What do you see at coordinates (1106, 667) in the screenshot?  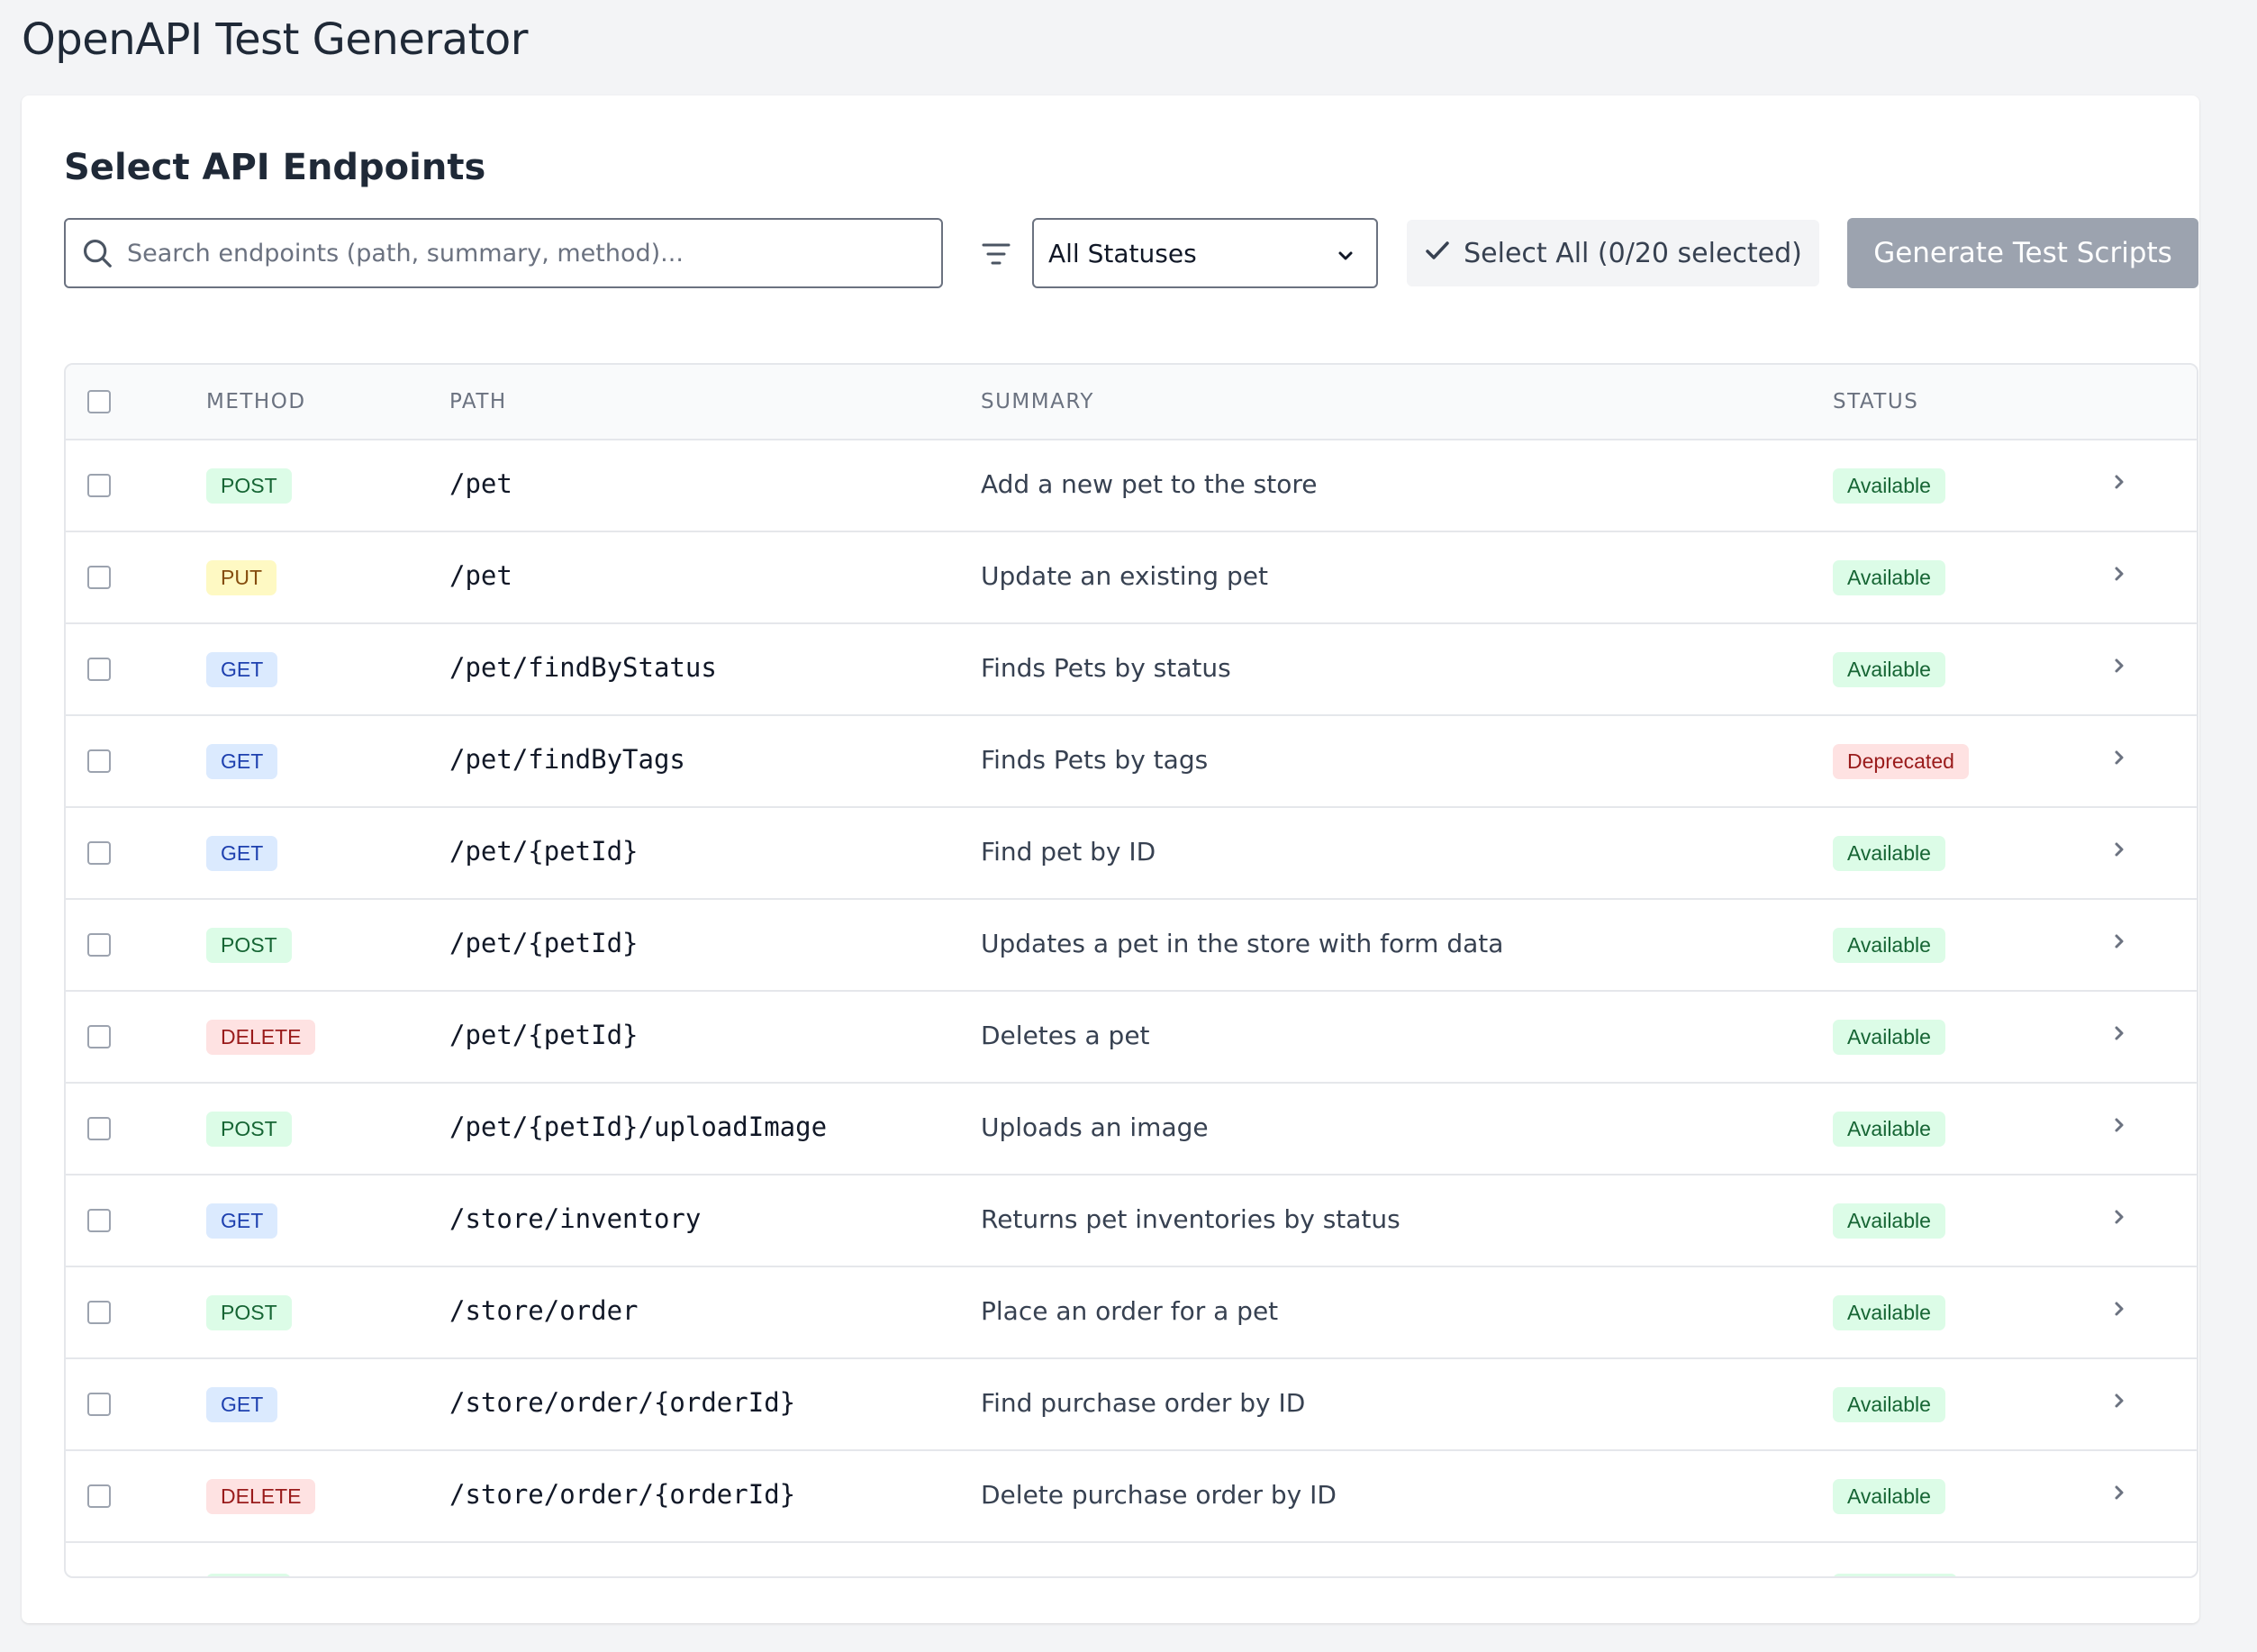 I see `endpoint-summary: Finds Pets by status` at bounding box center [1106, 667].